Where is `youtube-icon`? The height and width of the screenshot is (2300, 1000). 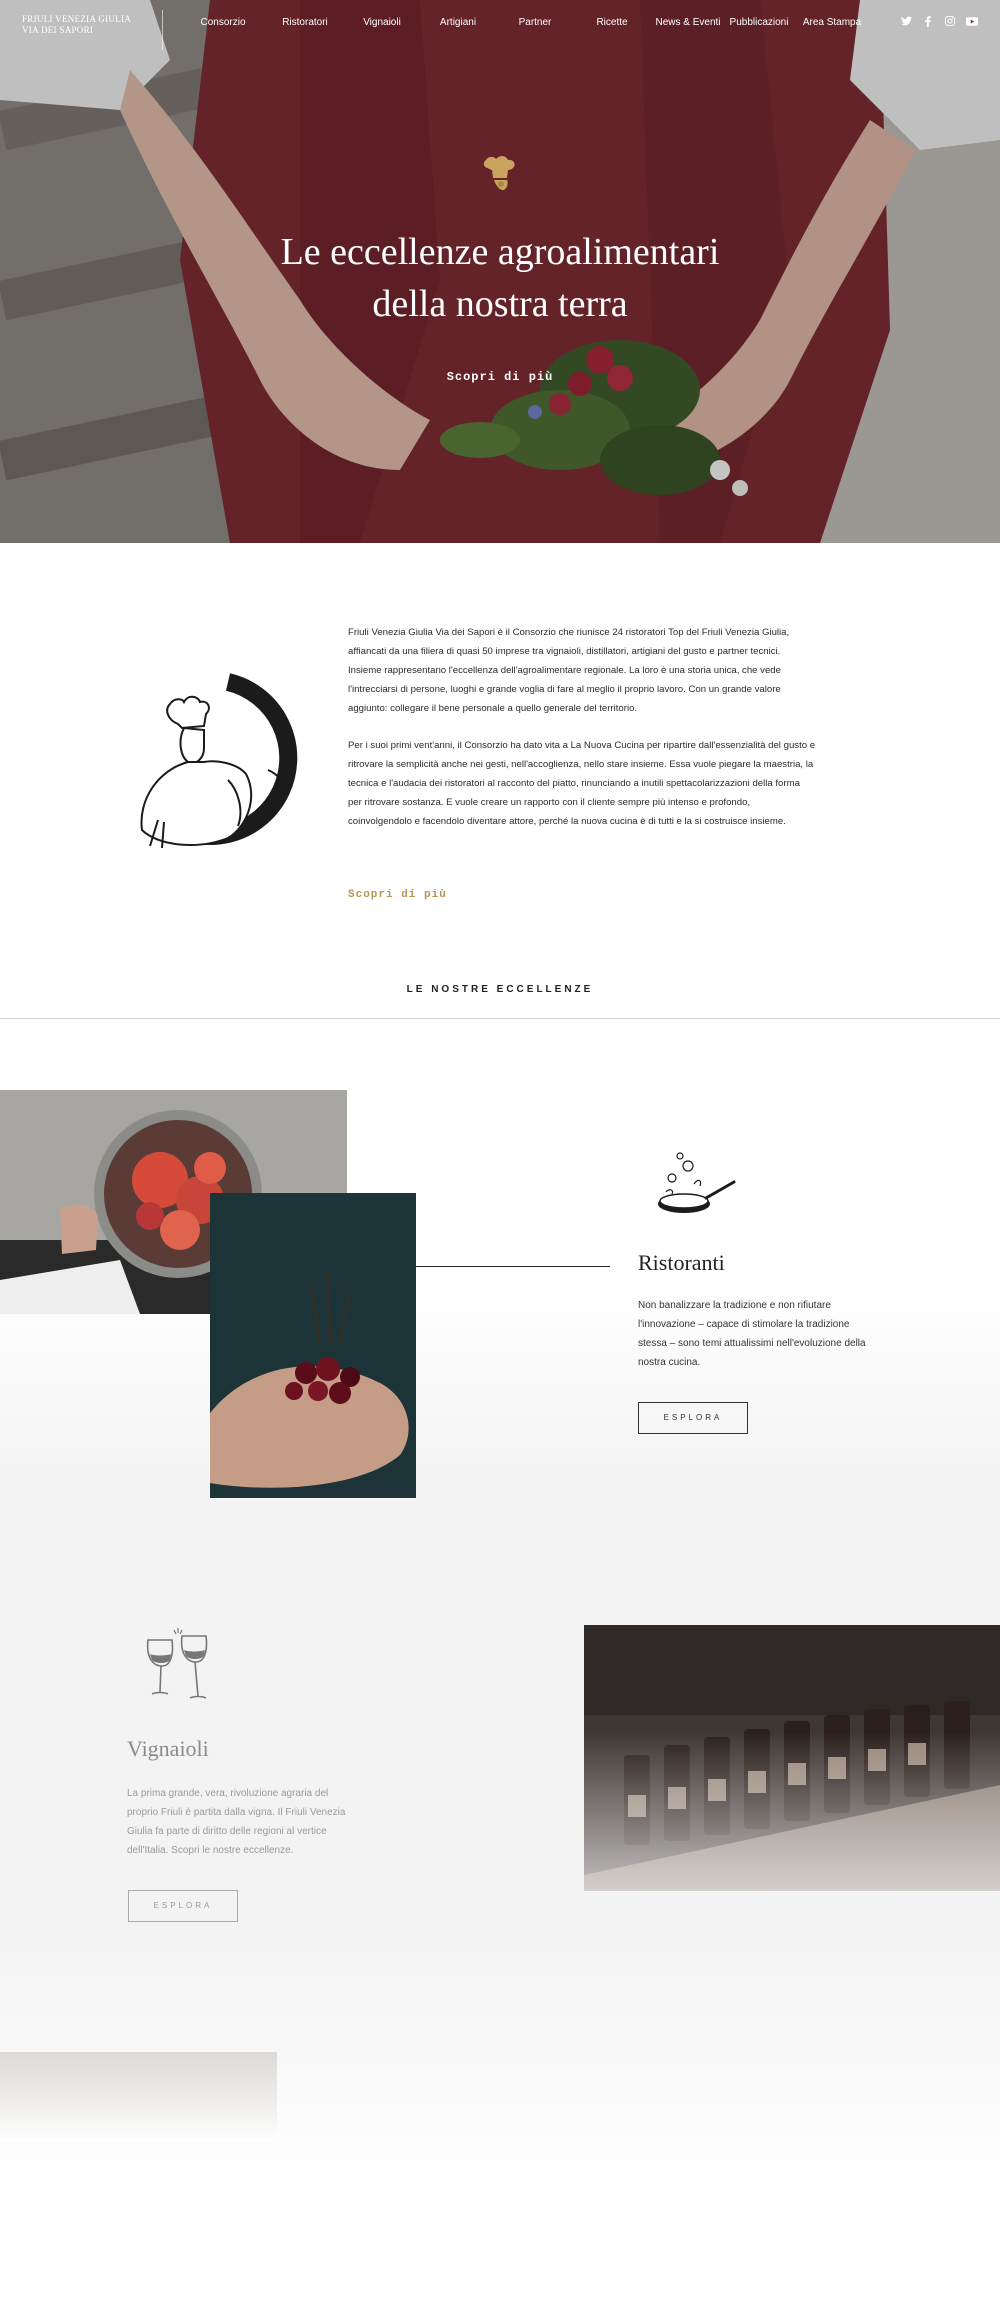
youtube-icon is located at coordinates (972, 21).